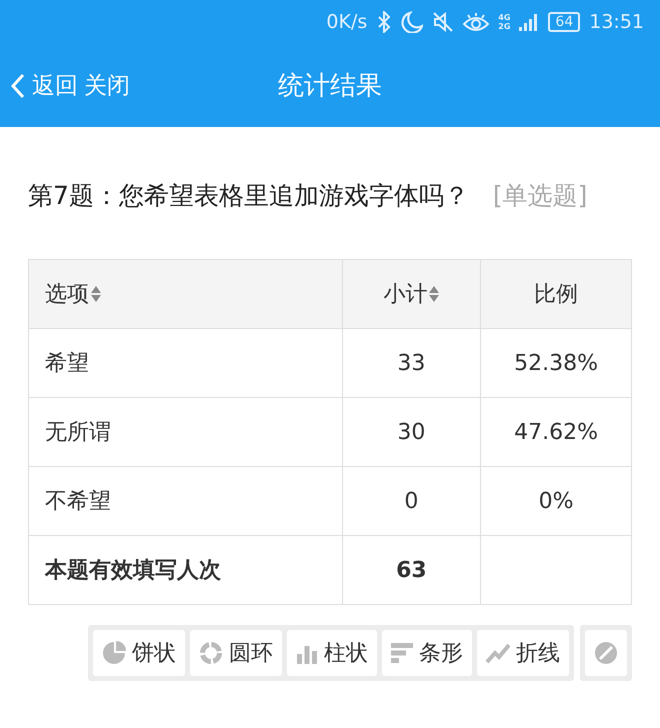 The width and height of the screenshot is (660, 728). What do you see at coordinates (411, 501) in the screenshot?
I see `table-cell: 0` at bounding box center [411, 501].